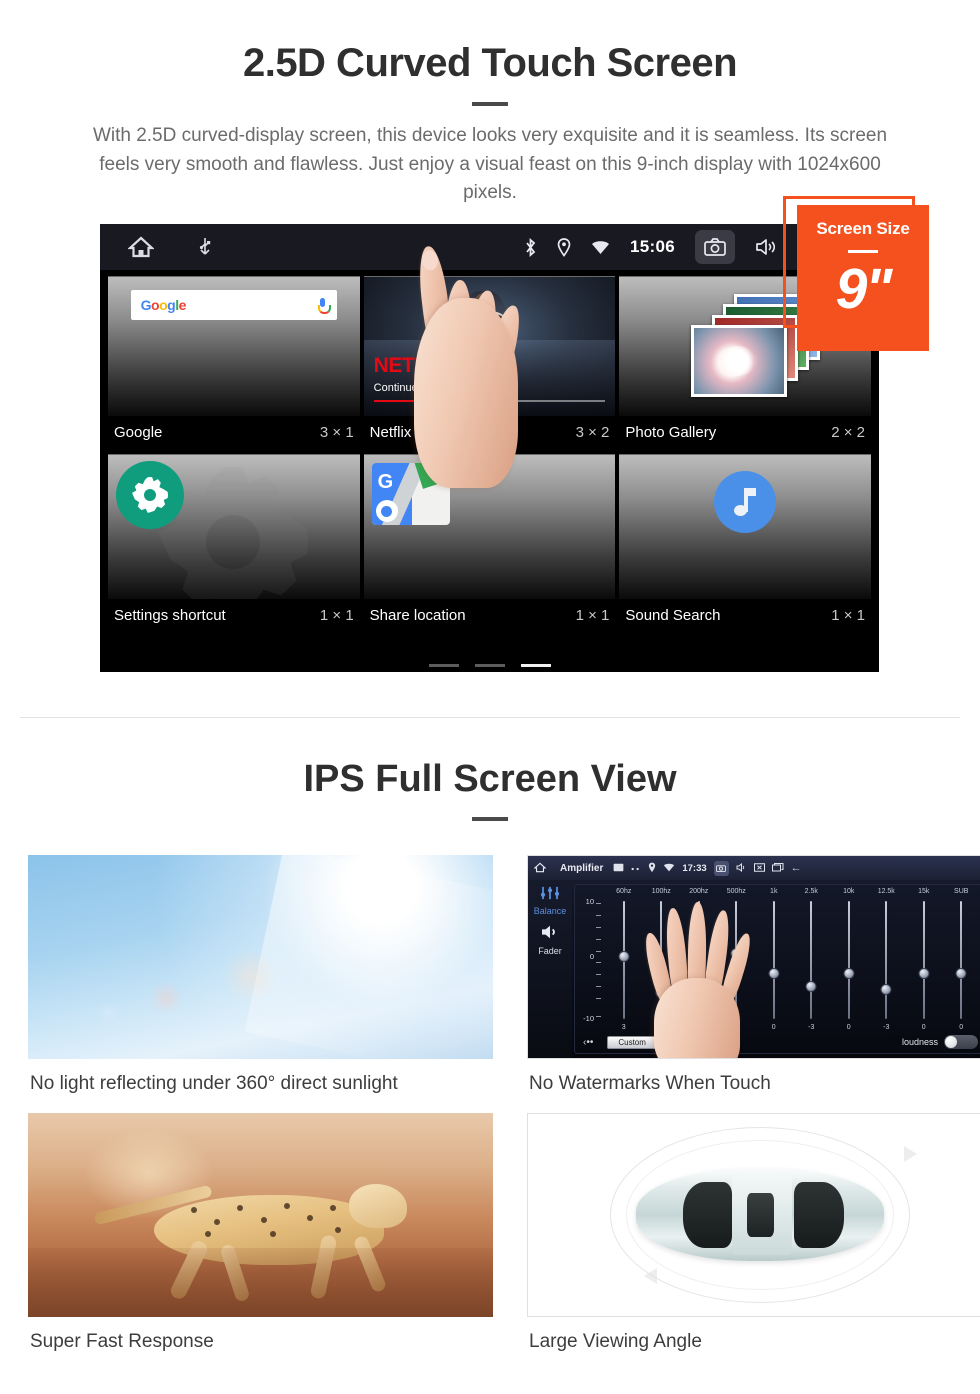 The image size is (980, 1394). Describe the element at coordinates (694, 868) in the screenshot. I see `amplifier-clock: 17:33` at that location.